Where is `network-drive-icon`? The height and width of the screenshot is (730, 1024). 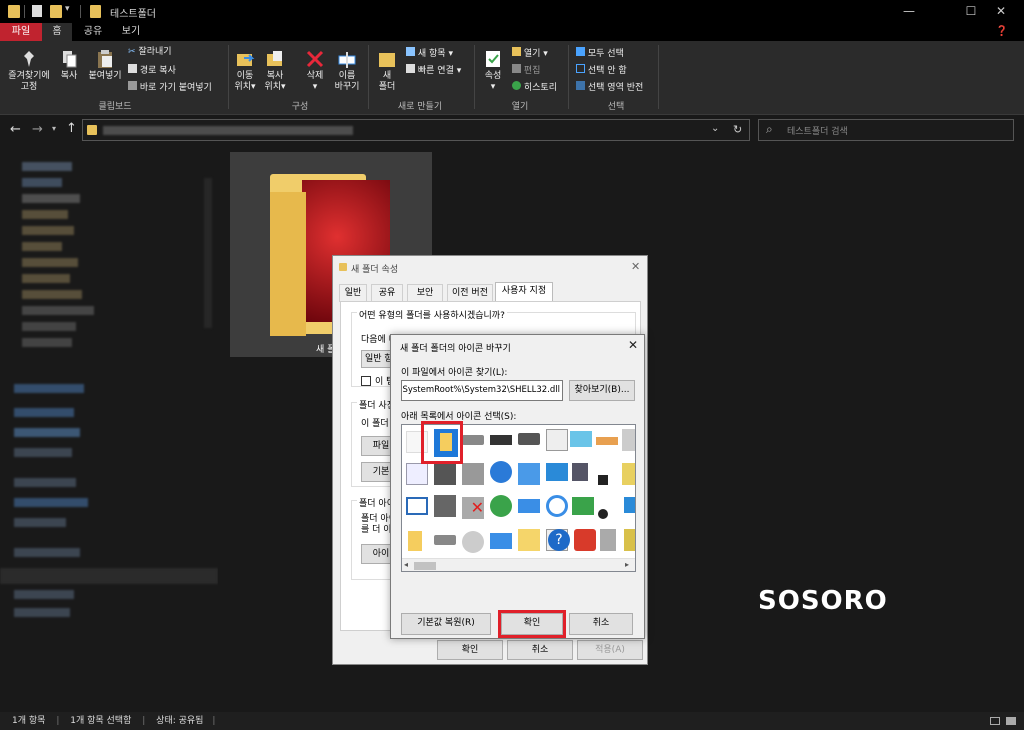 network-drive-icon is located at coordinates (473, 474).